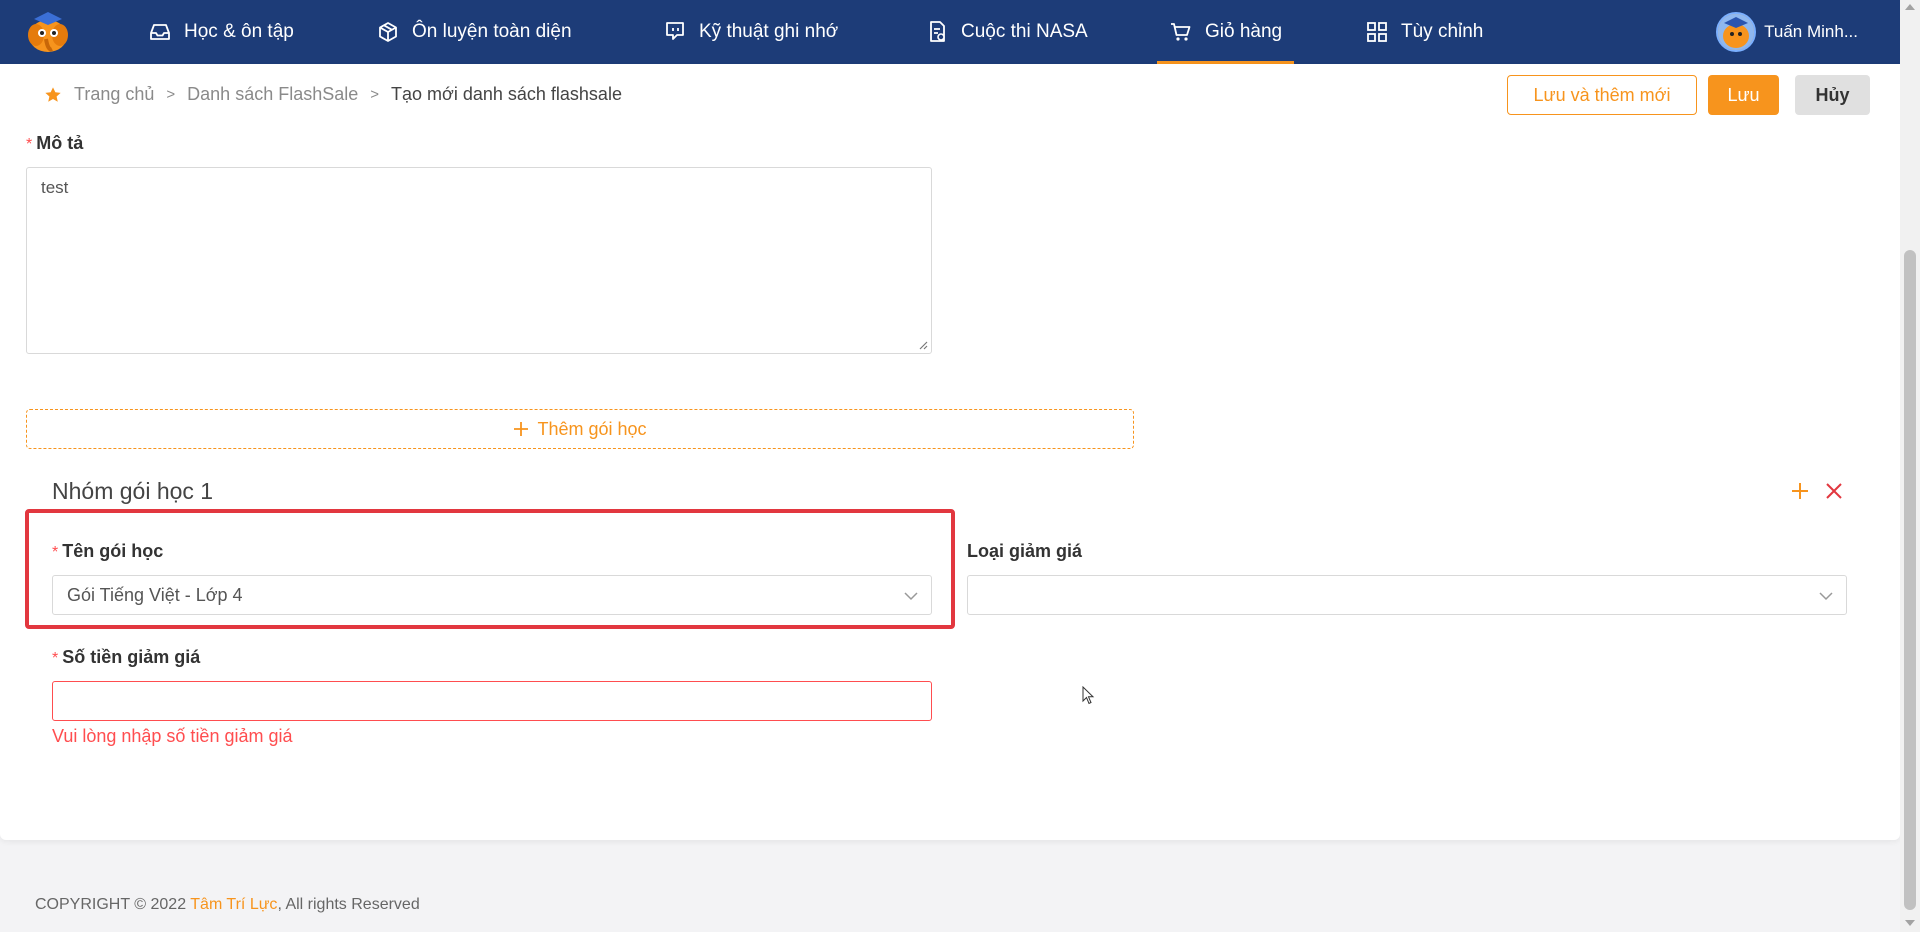 Image resolution: width=1920 pixels, height=932 pixels. What do you see at coordinates (388, 32) in the screenshot?
I see `box-icon` at bounding box center [388, 32].